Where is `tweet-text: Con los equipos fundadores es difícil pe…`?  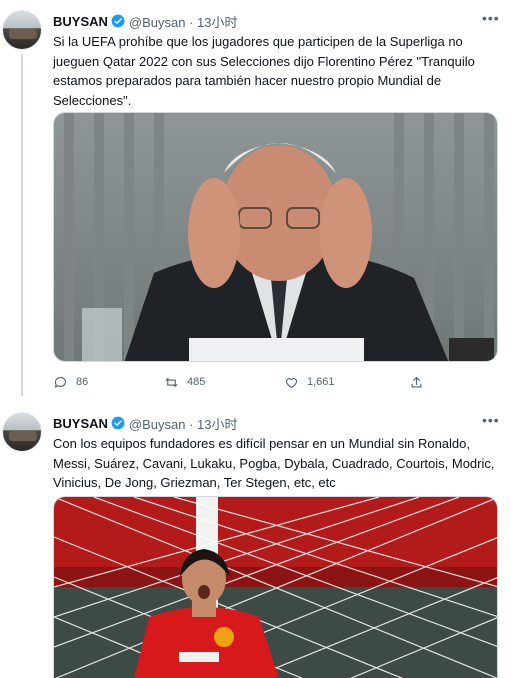 tweet-text: Con los equipos fundadores es difícil pe… is located at coordinates (274, 463).